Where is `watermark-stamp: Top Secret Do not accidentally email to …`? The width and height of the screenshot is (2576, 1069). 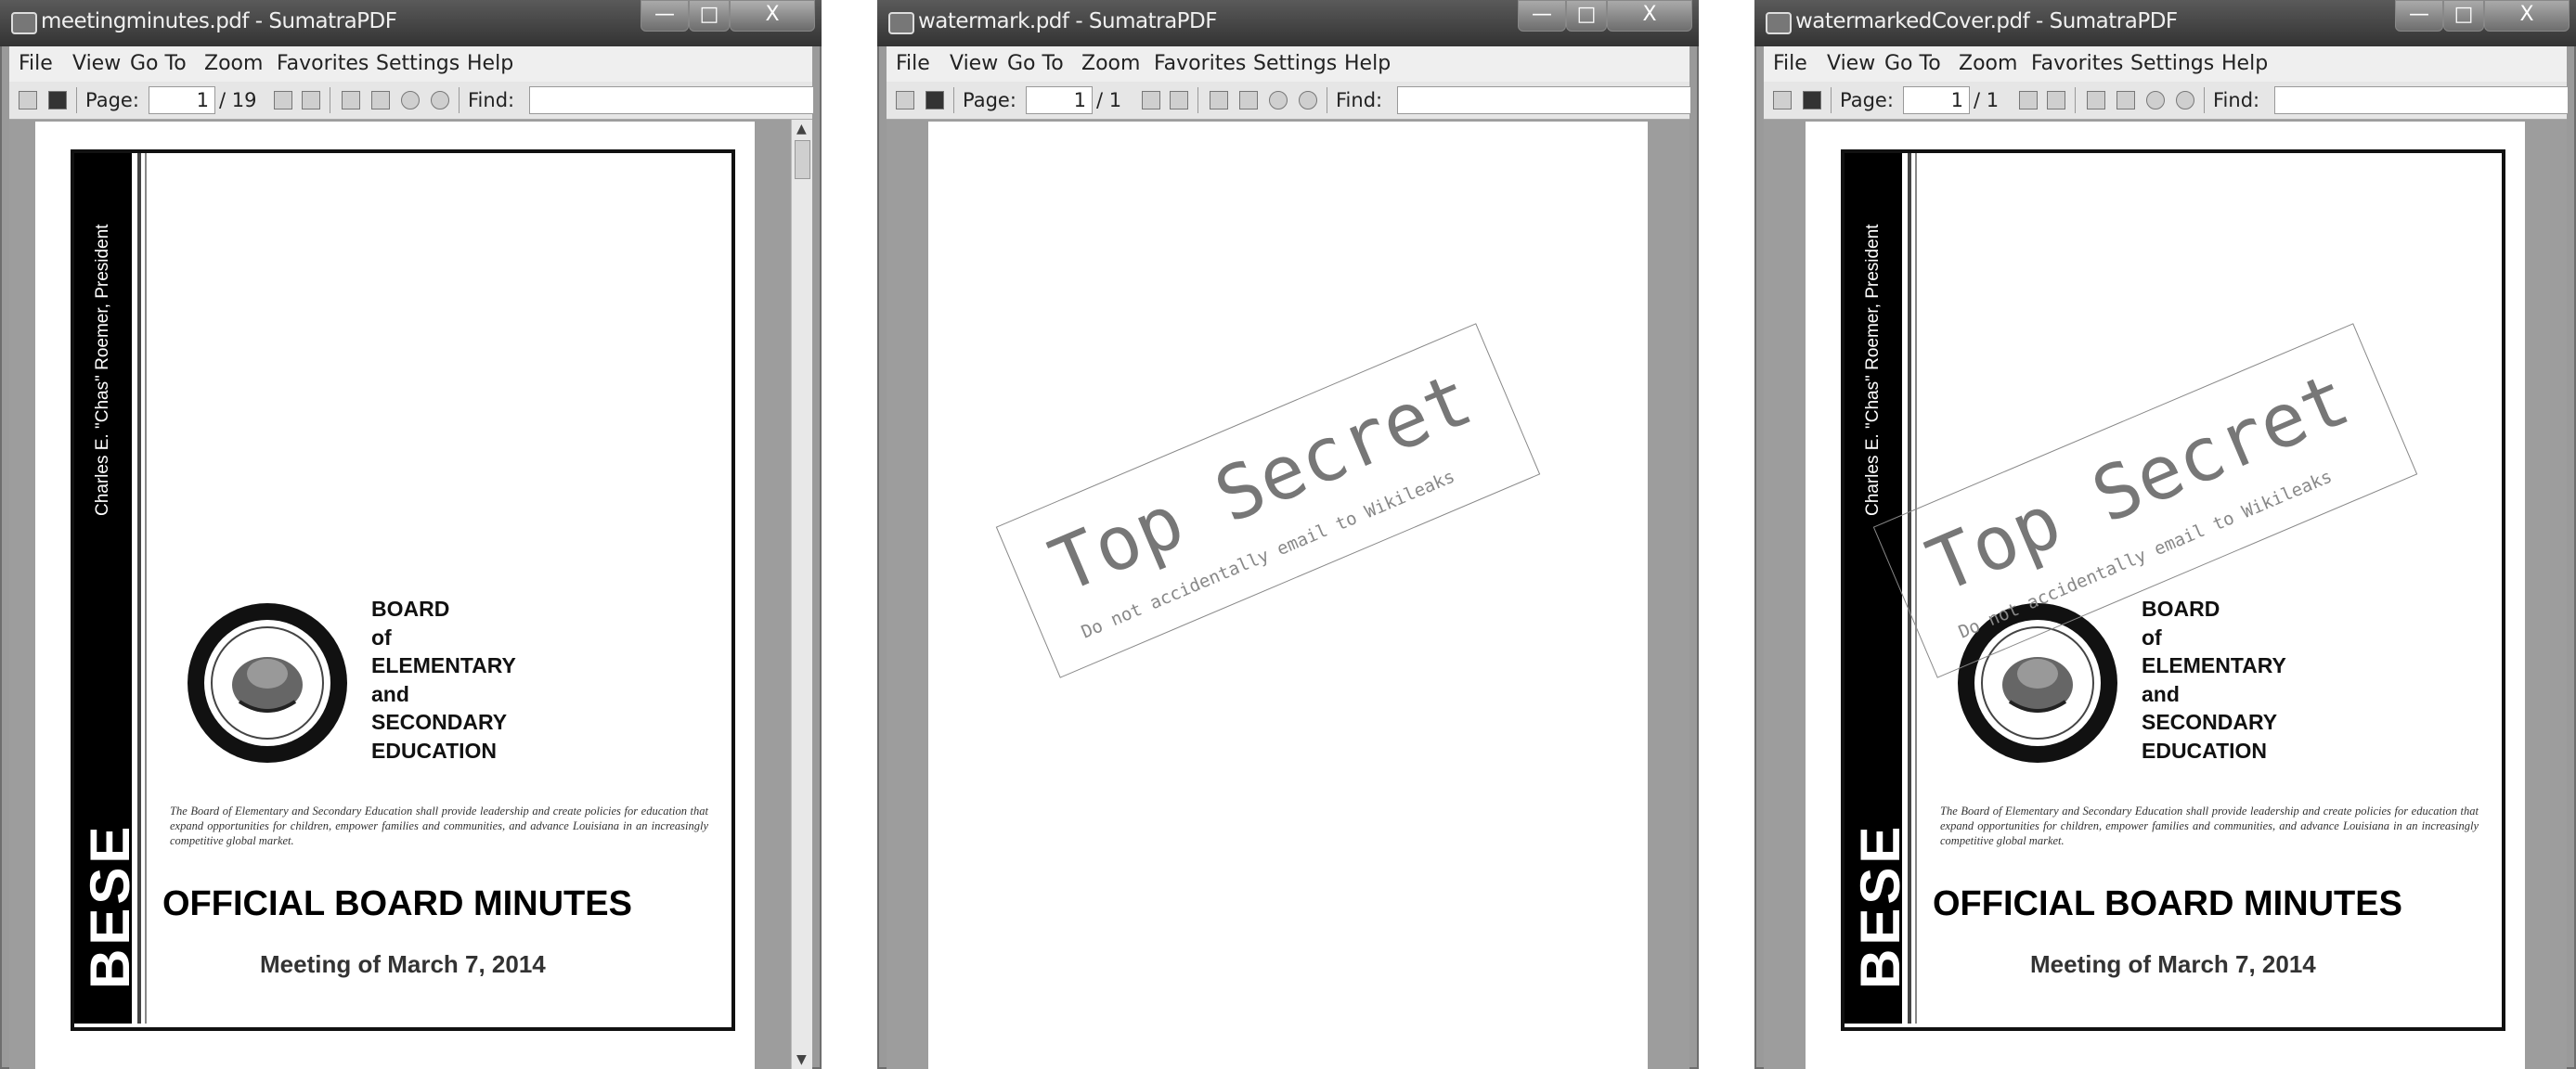 watermark-stamp: Top Secret Do not accidentally email to … is located at coordinates (1268, 500).